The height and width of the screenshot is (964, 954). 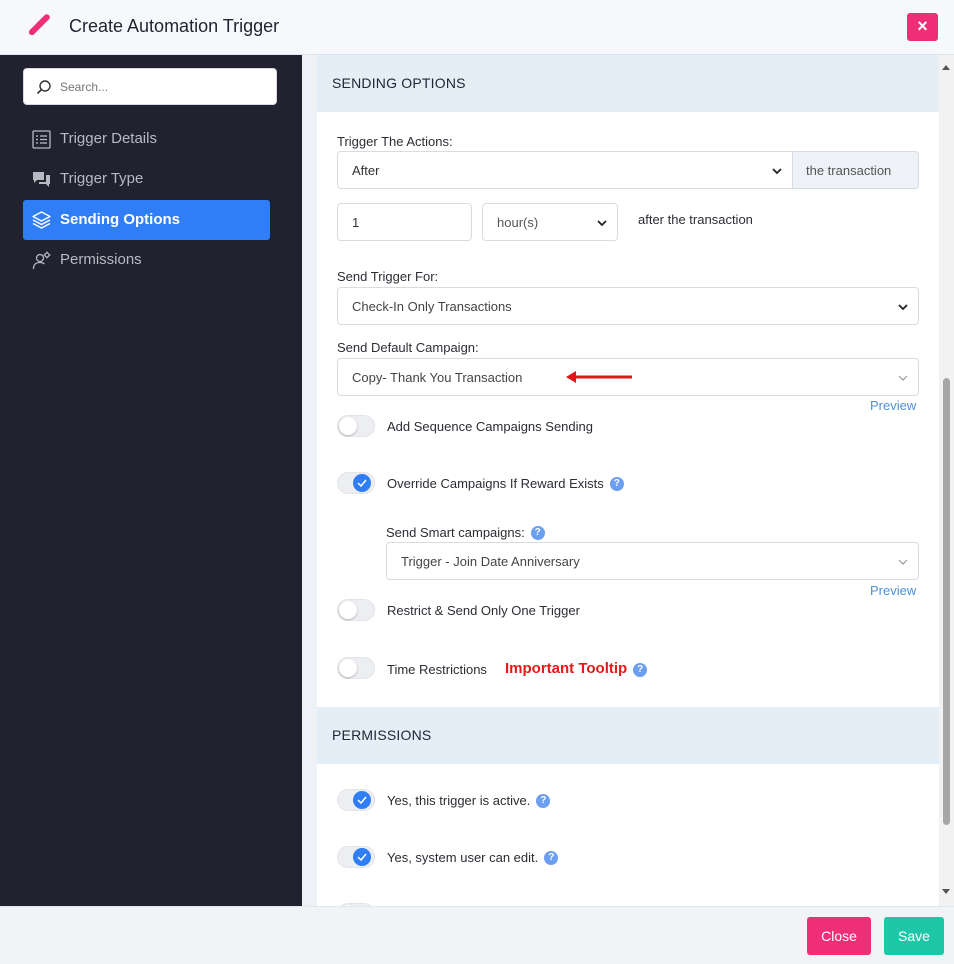 I want to click on main-scrollbar, so click(x=946, y=480).